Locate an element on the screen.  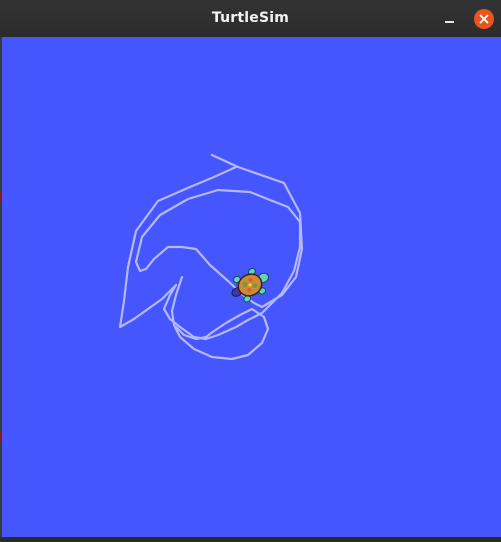
pen-trail is located at coordinates (211, 247).